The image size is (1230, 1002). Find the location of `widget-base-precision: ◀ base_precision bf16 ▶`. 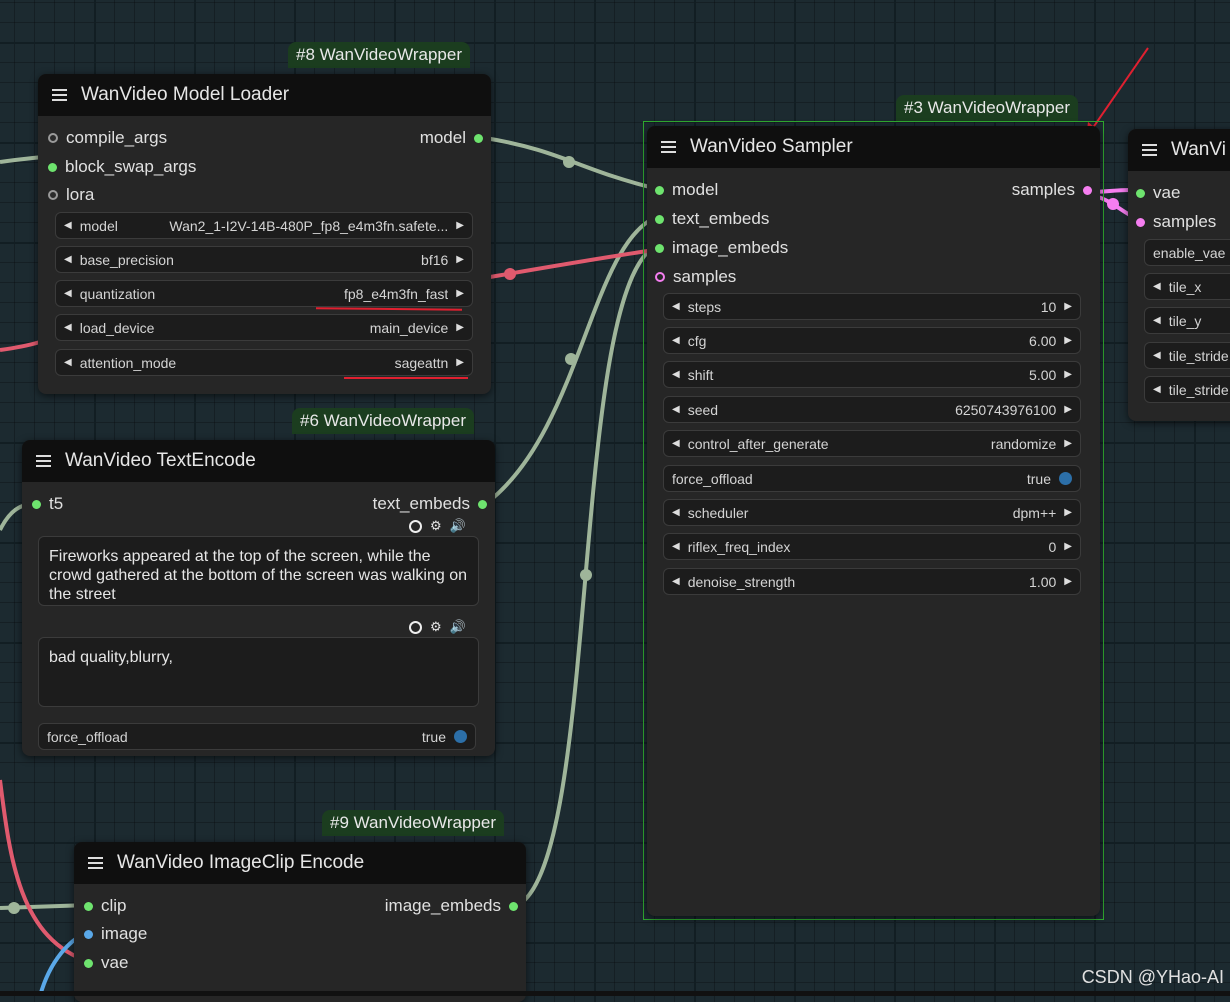

widget-base-precision: ◀ base_precision bf16 ▶ is located at coordinates (264, 259).